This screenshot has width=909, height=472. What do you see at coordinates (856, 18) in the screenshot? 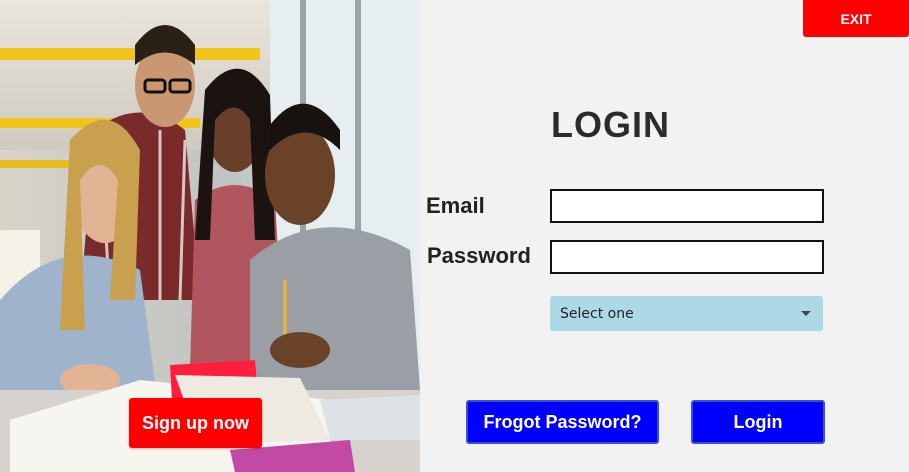
I see `exit-button: EXIT` at bounding box center [856, 18].